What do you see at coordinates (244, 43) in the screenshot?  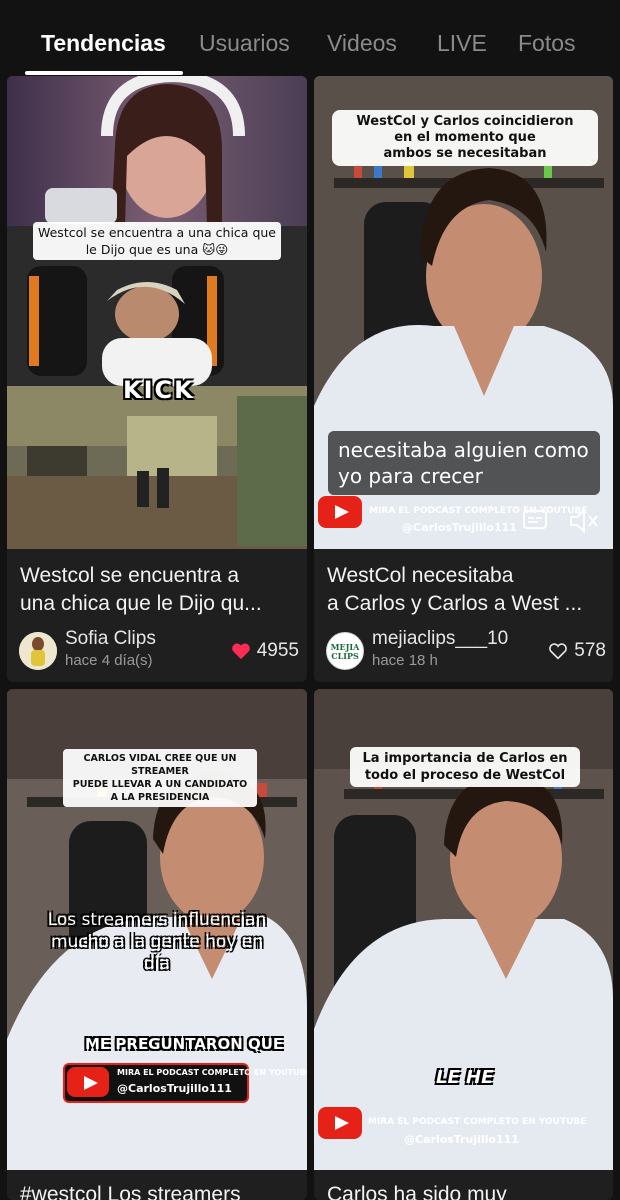 I see `tab-usuarios: Usuarios` at bounding box center [244, 43].